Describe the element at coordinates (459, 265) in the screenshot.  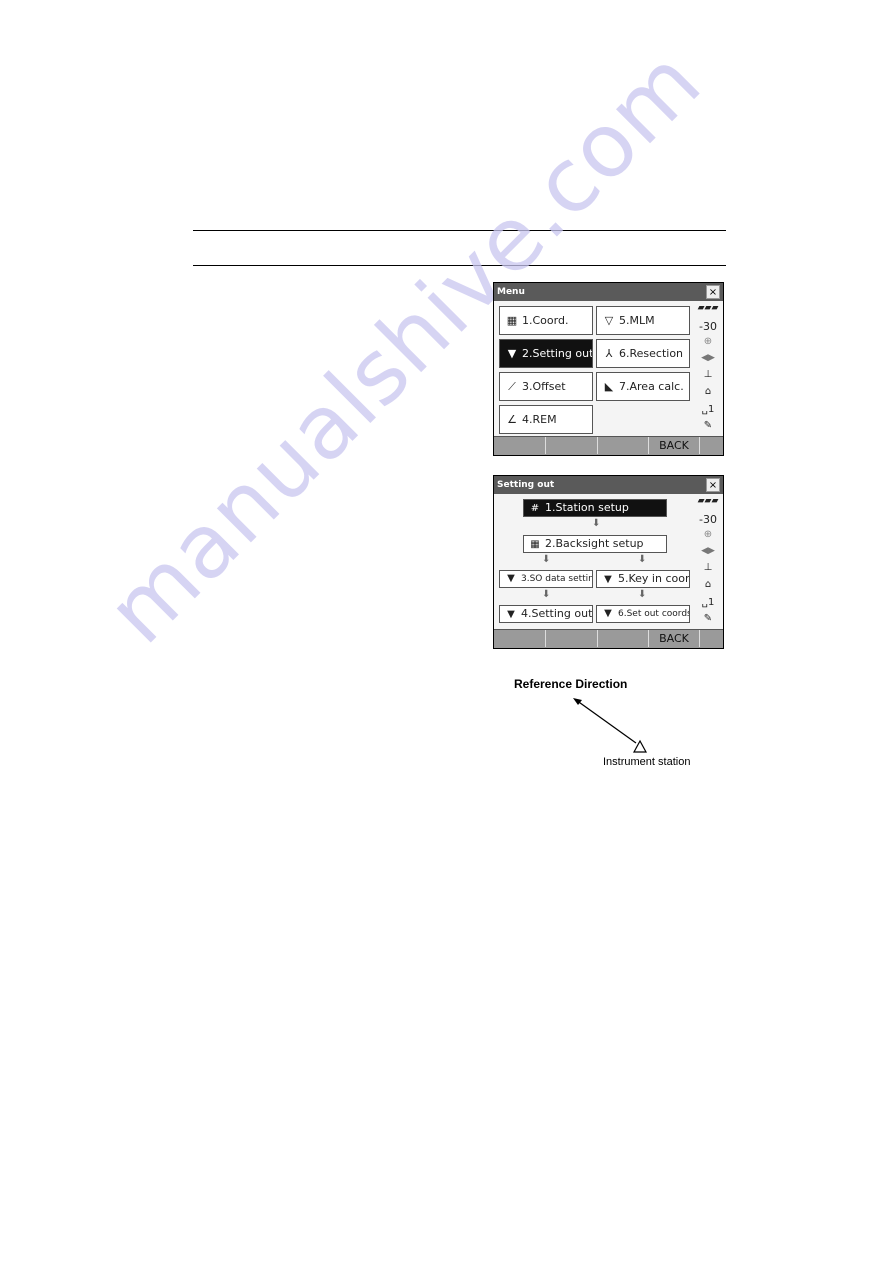
I see `header-rule-bottom` at that location.